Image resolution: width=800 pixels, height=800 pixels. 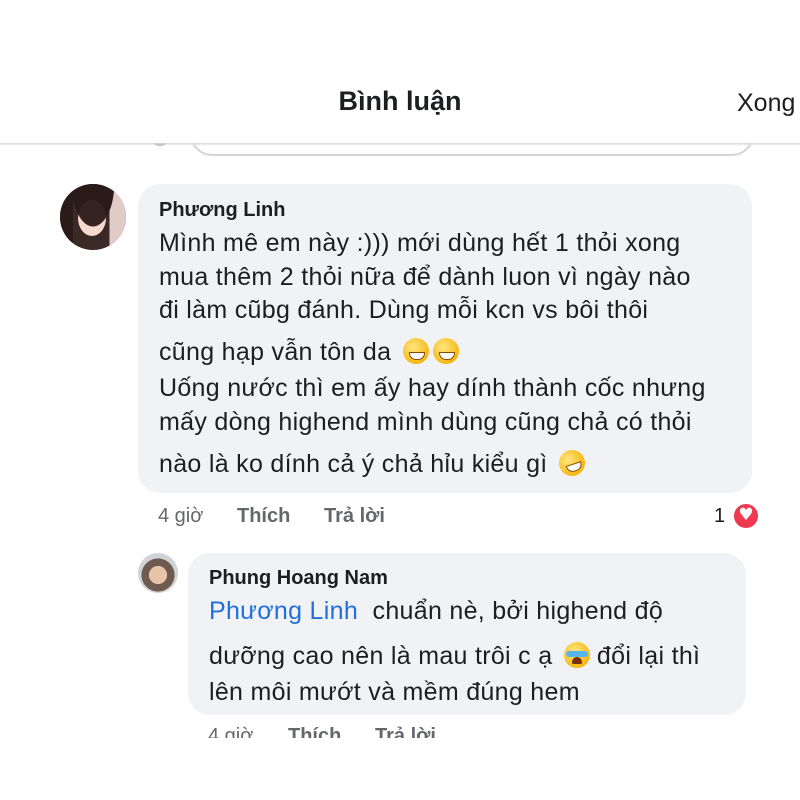 I want to click on rolling-laughing-face-icon, so click(x=572, y=463).